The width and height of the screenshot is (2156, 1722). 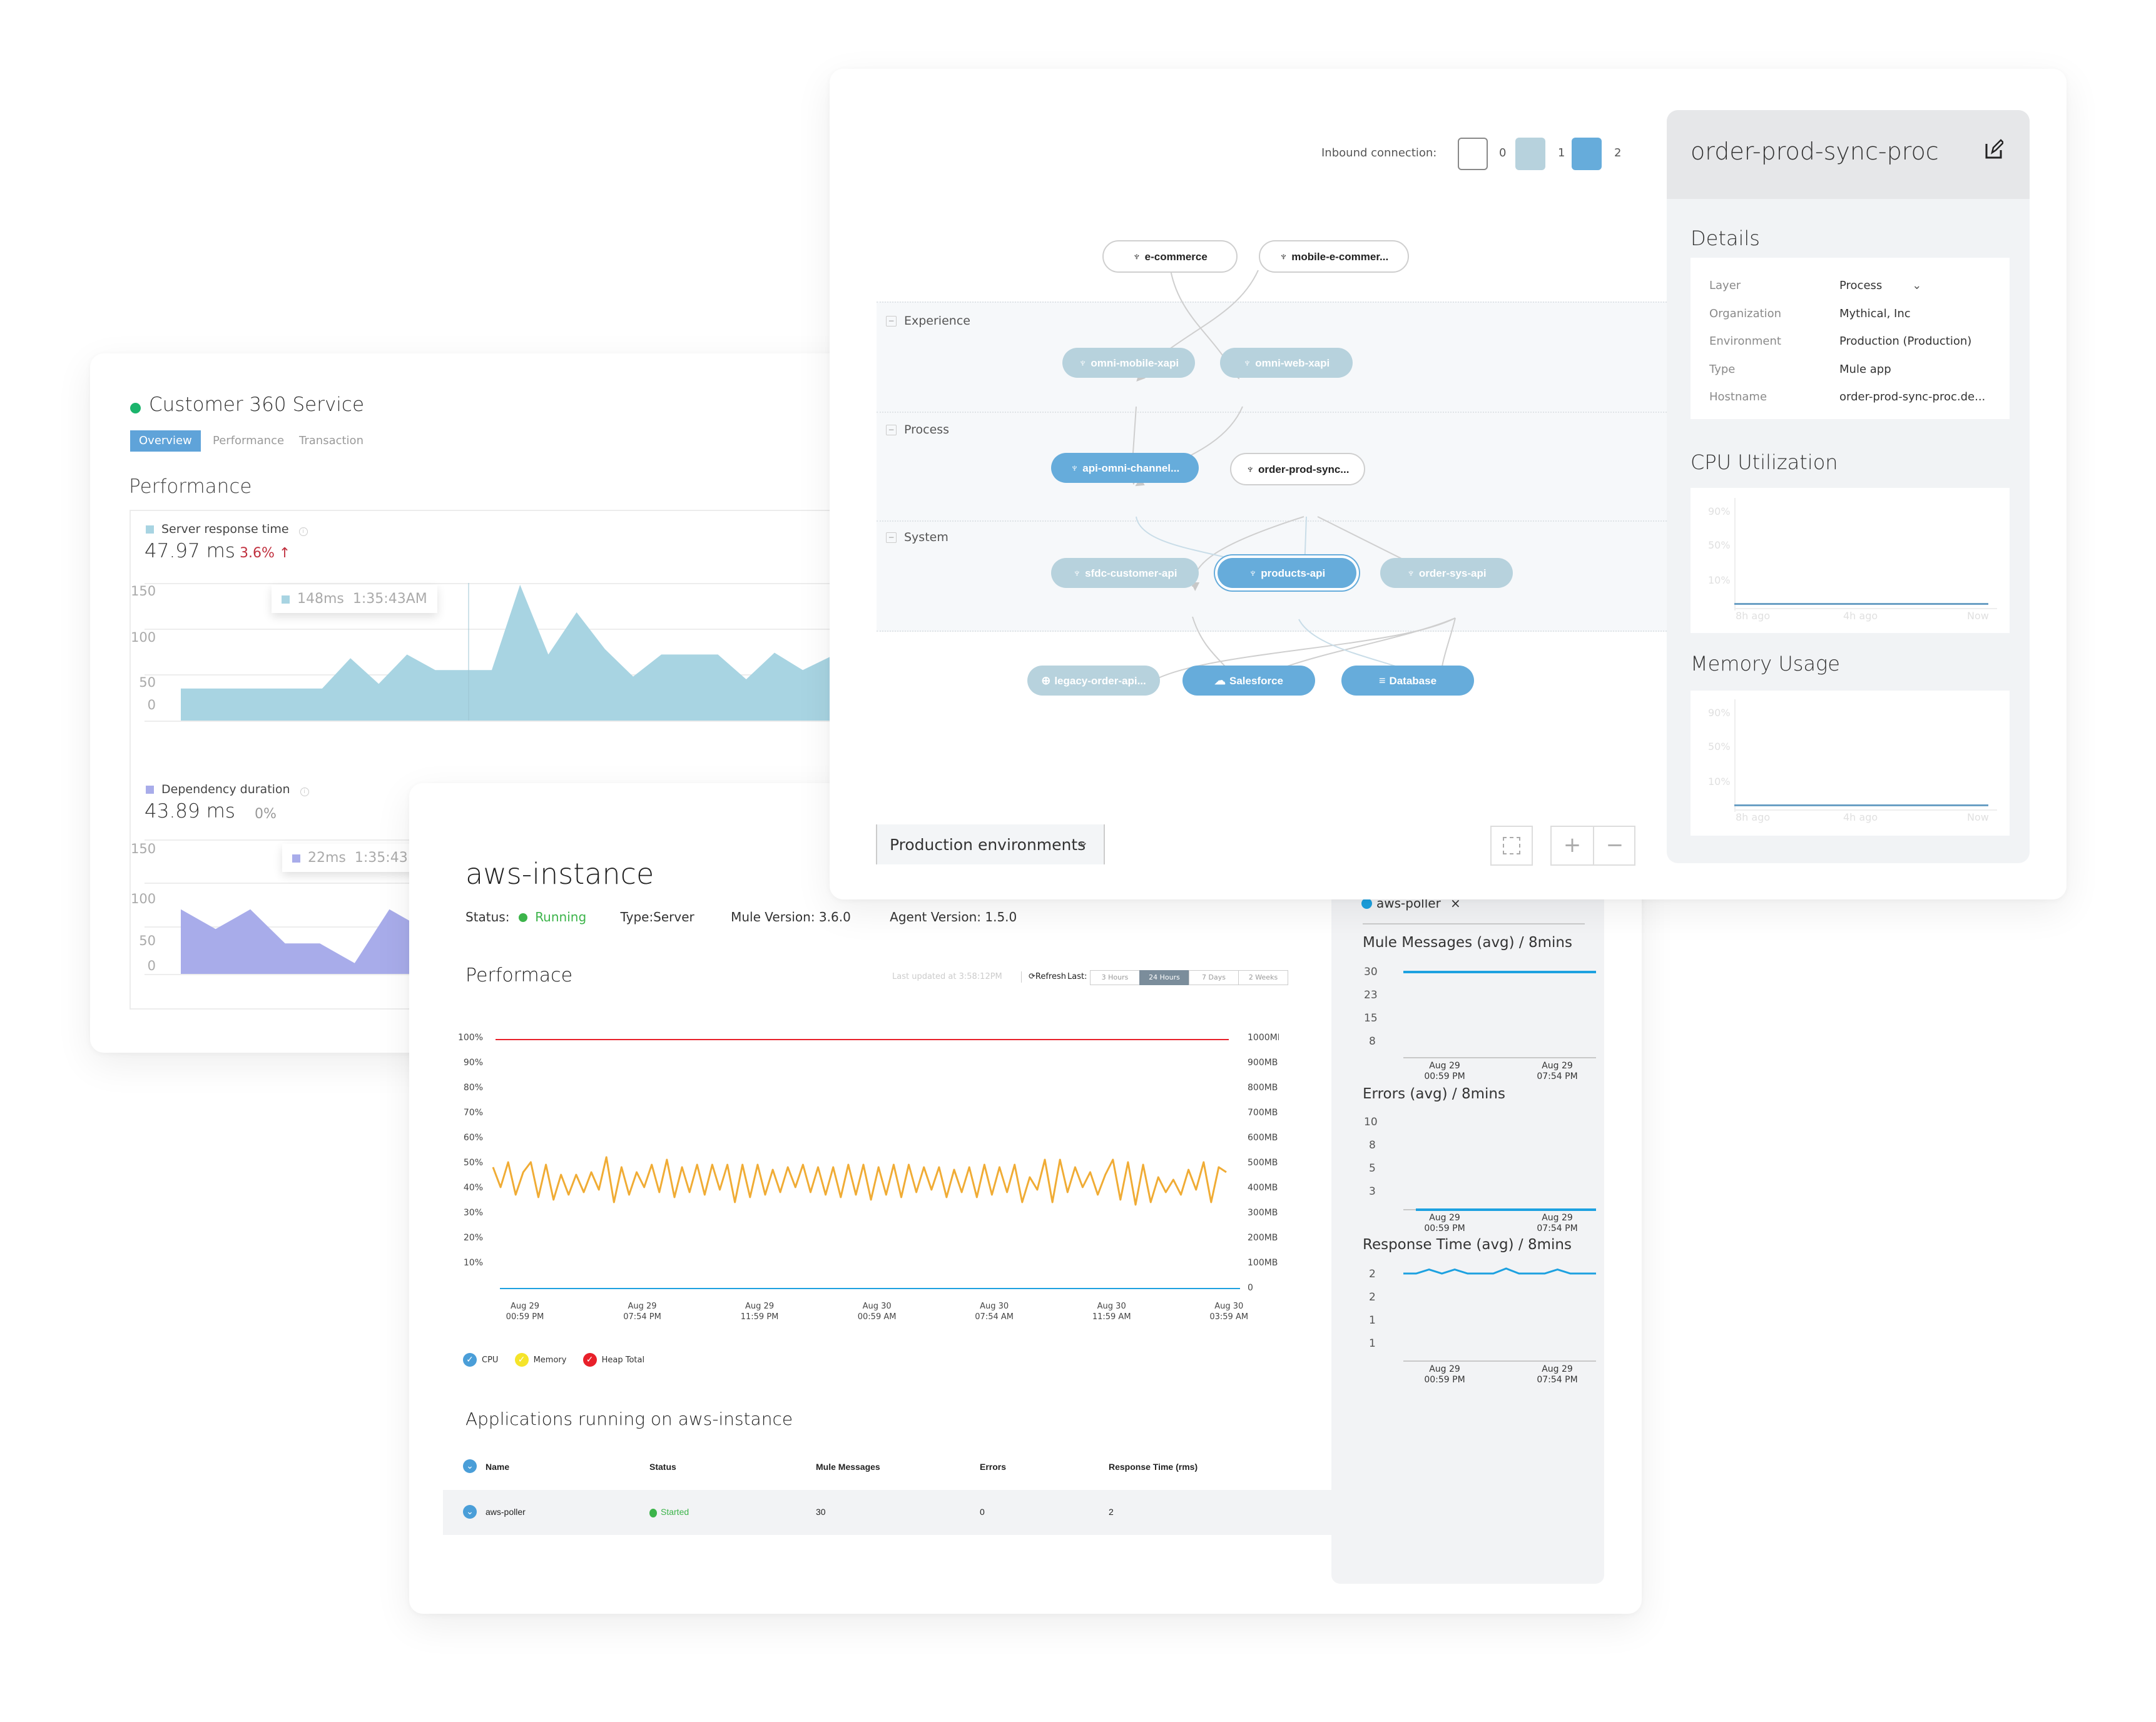 What do you see at coordinates (473, 1138) in the screenshot?
I see `y-tick: 60%` at bounding box center [473, 1138].